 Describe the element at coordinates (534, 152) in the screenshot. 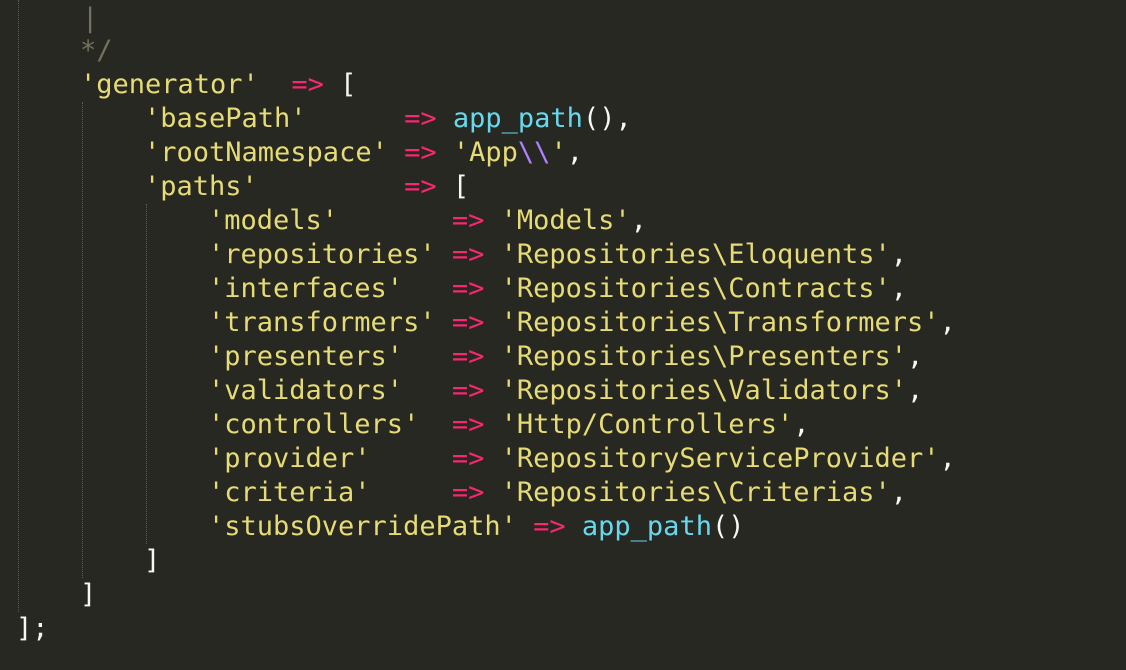

I see `code-token-escape: \\` at that location.